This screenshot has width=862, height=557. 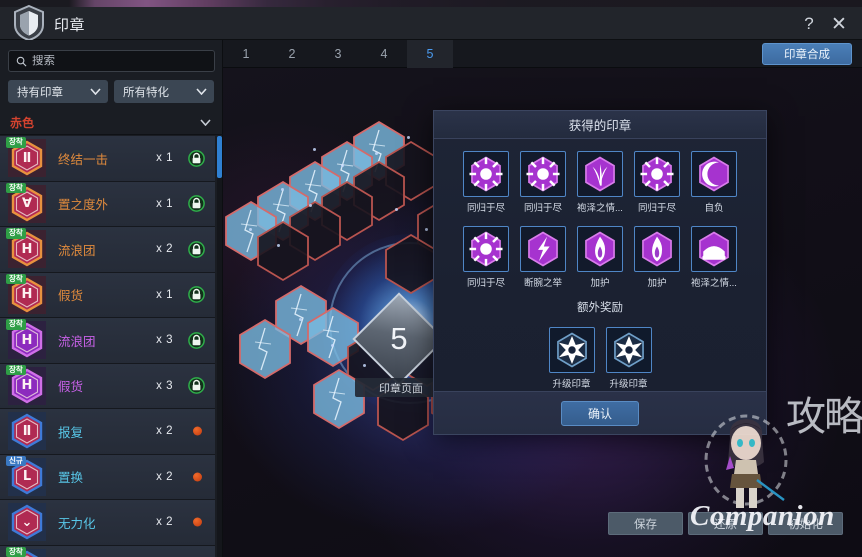 What do you see at coordinates (111, 122) in the screenshot?
I see `category-header-red: 赤色` at bounding box center [111, 122].